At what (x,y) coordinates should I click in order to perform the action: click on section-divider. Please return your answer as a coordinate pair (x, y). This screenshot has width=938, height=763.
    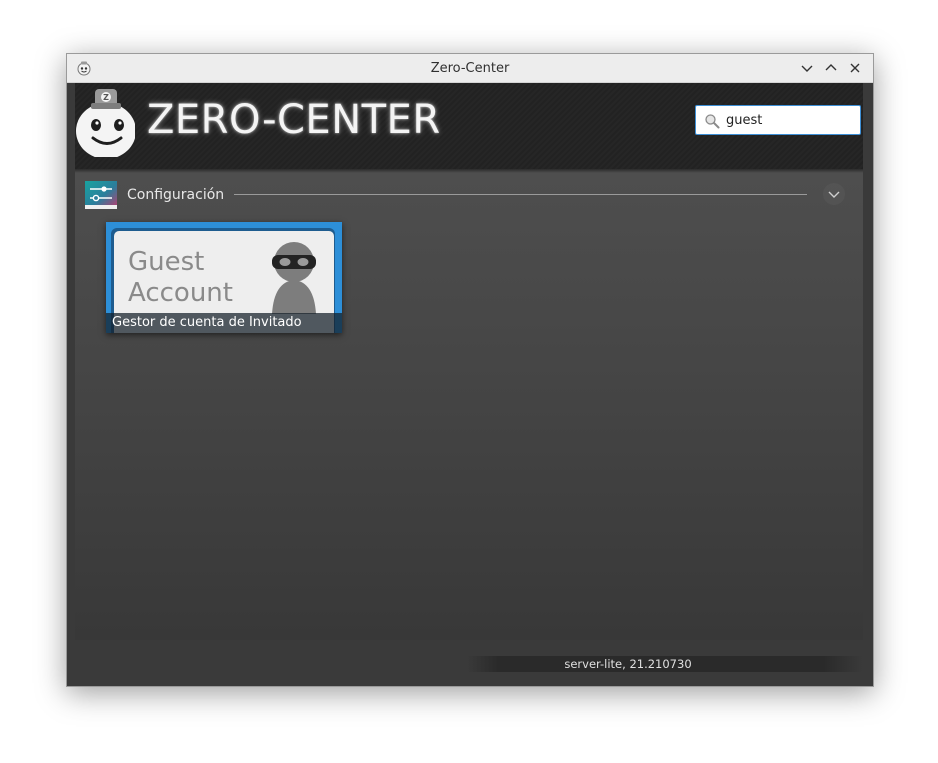
    Looking at the image, I should click on (520, 194).